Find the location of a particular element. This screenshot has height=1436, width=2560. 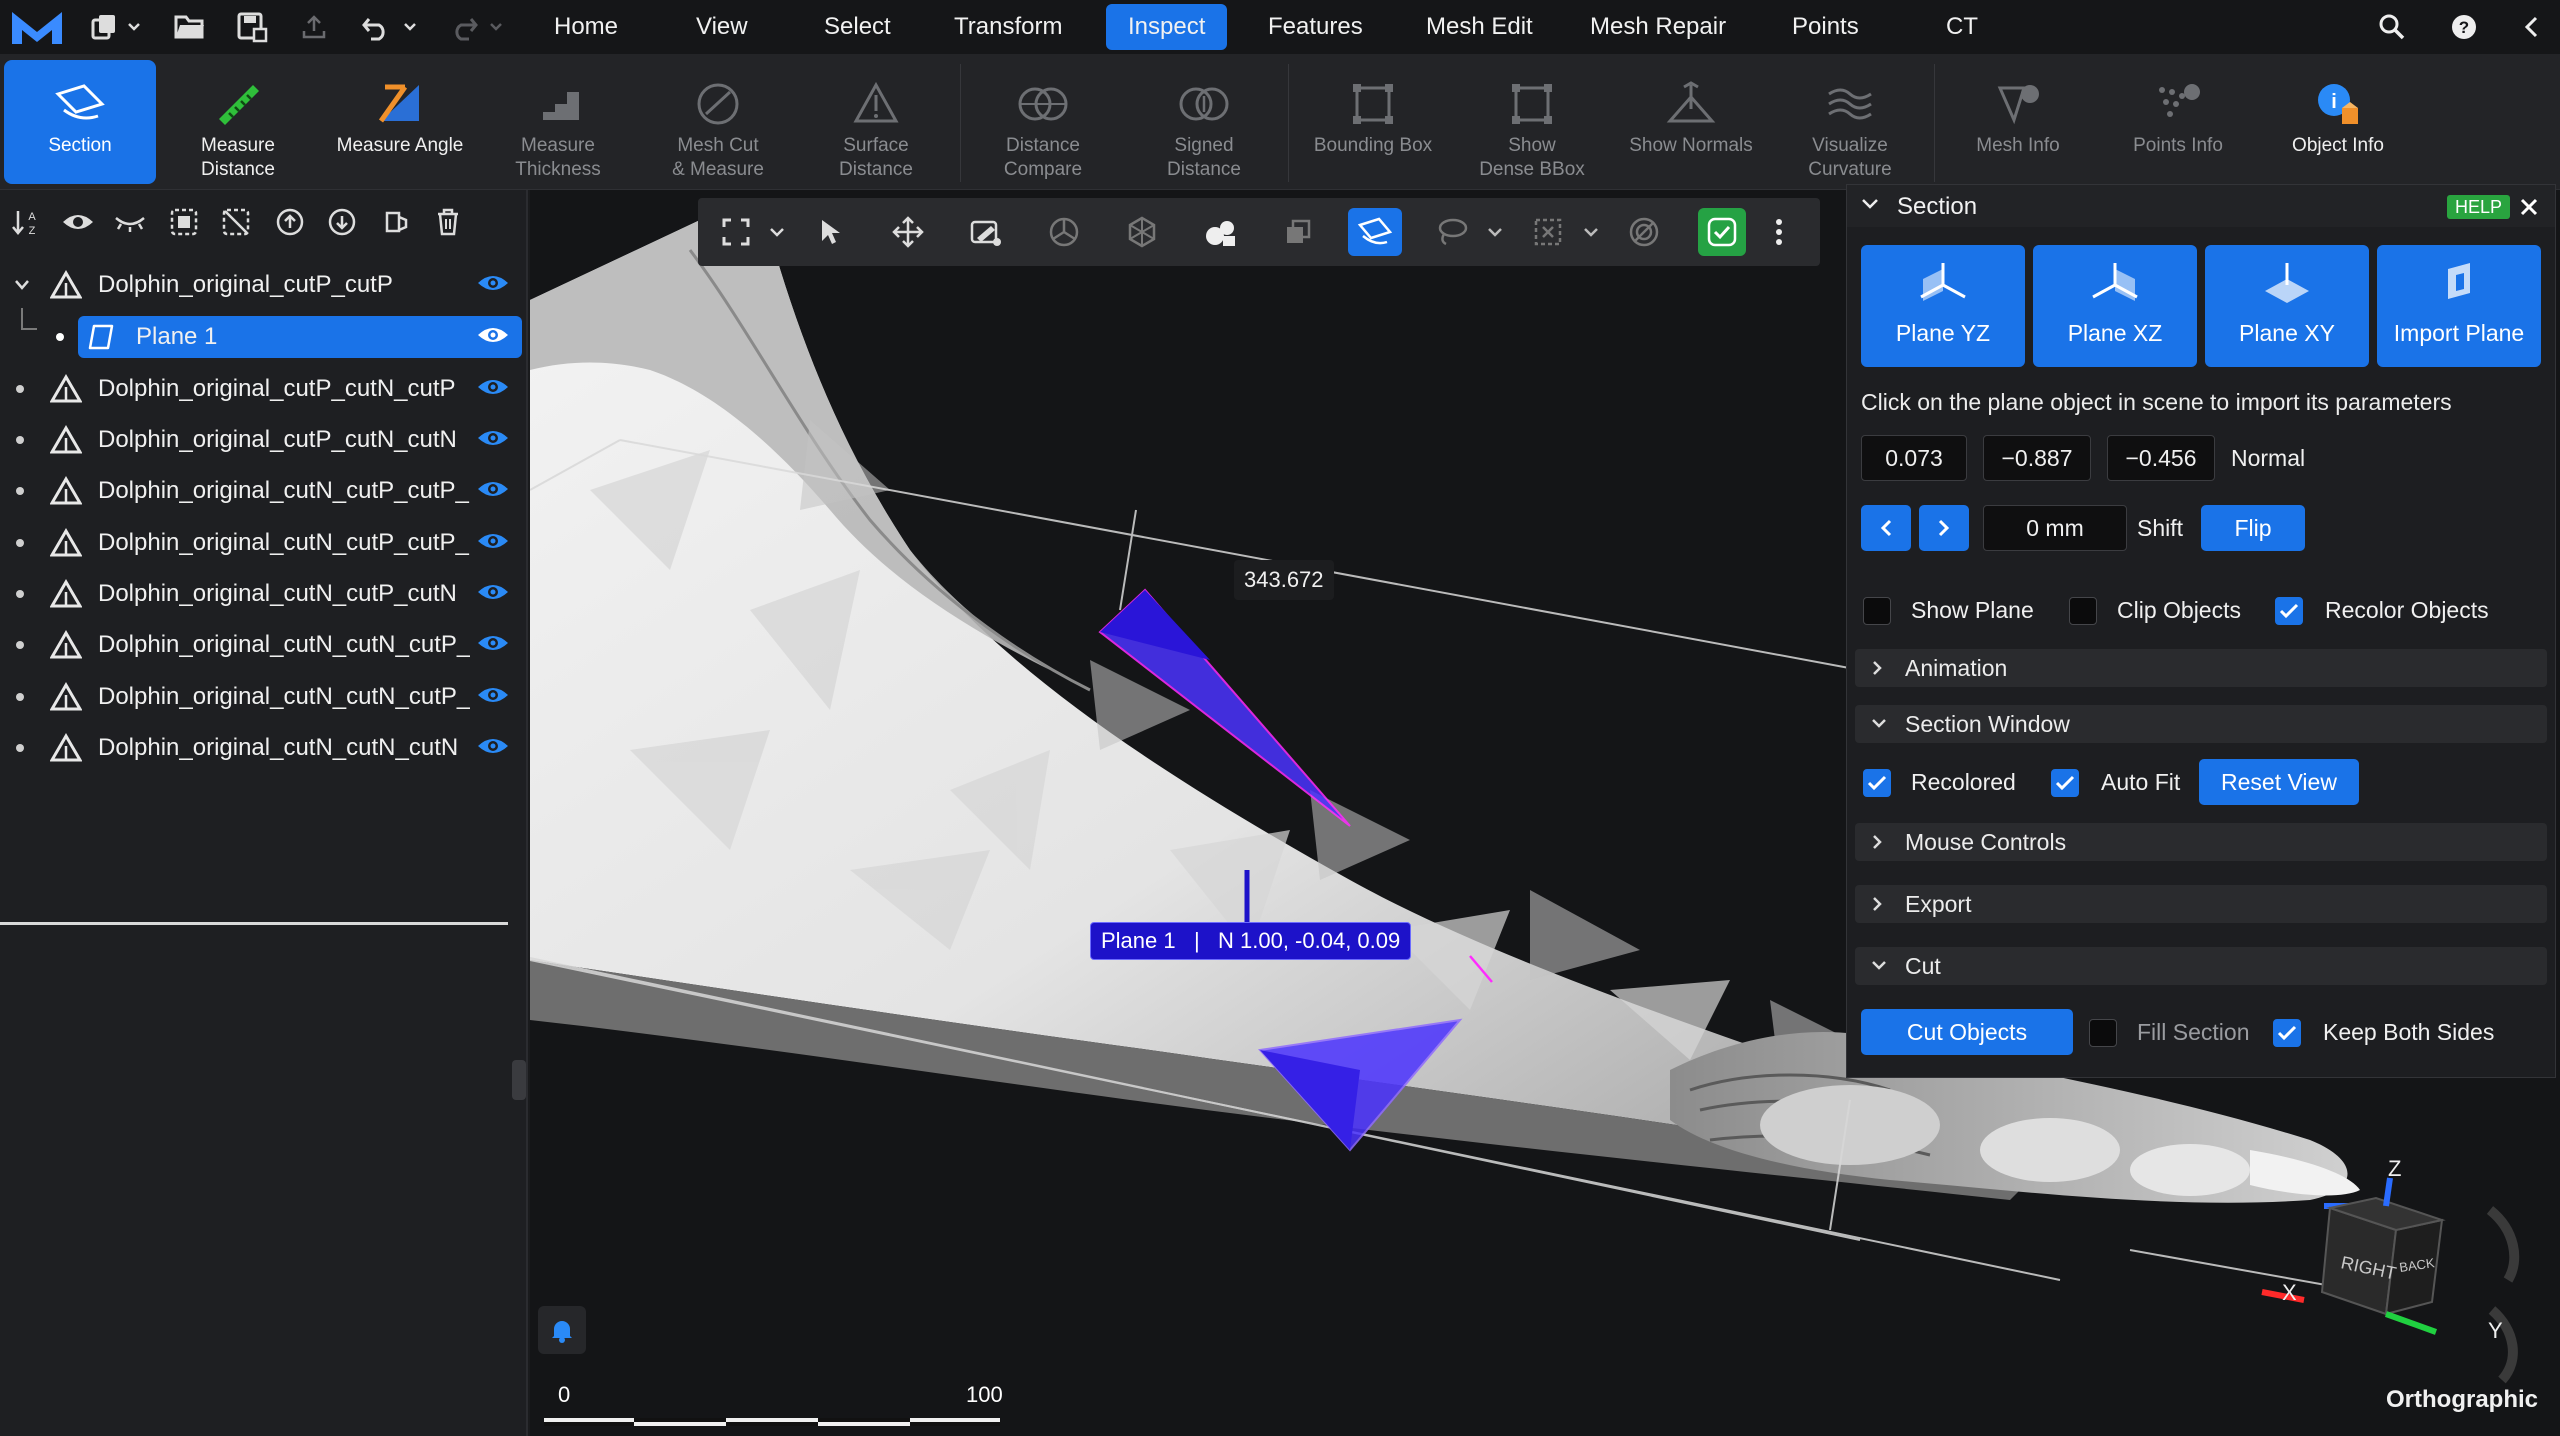

mouse-controls-group-header: Mouse Controls is located at coordinates (2201, 842).